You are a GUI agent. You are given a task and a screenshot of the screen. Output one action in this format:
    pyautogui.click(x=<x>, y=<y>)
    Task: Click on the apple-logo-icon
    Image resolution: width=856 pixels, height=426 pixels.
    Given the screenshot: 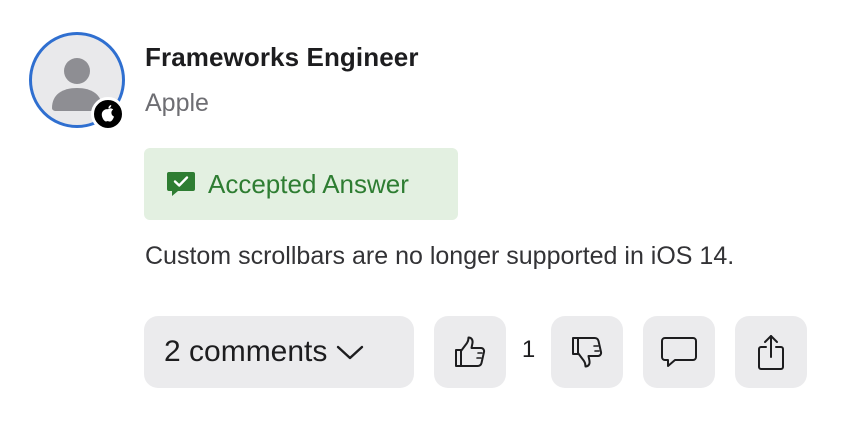 What is the action you would take?
    pyautogui.click(x=107, y=113)
    